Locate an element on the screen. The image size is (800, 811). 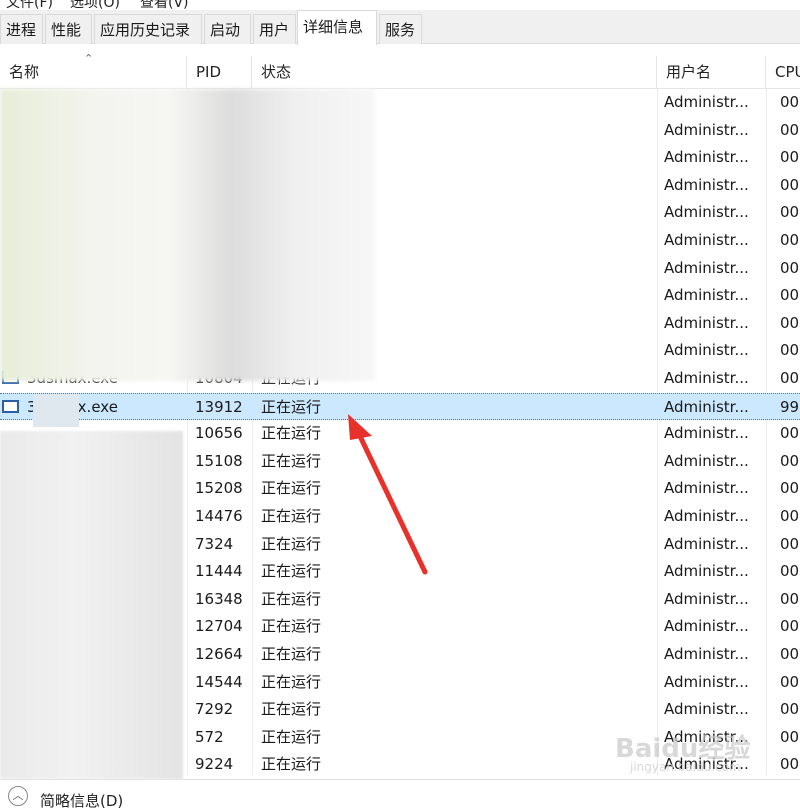
process-pid: 7324 is located at coordinates (214, 543).